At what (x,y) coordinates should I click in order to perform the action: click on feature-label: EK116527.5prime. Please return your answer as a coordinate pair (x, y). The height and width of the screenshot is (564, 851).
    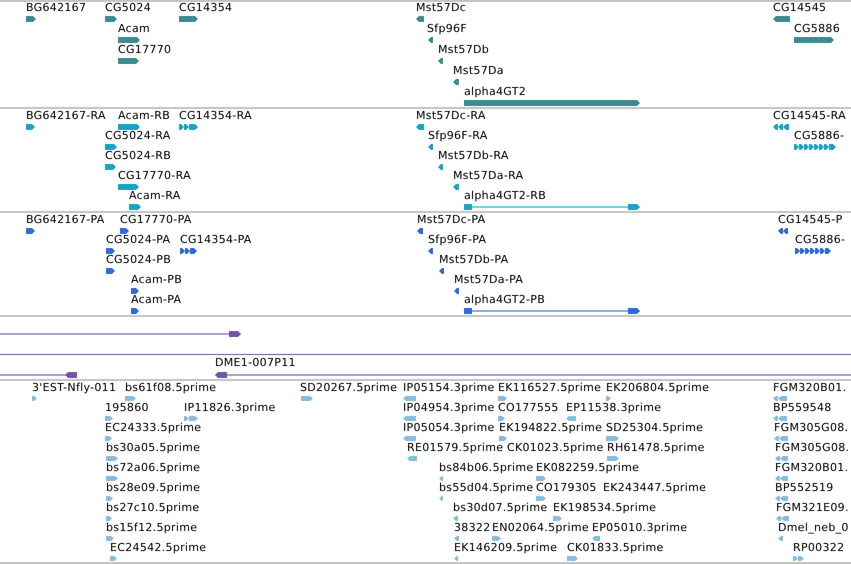
    Looking at the image, I should click on (550, 388).